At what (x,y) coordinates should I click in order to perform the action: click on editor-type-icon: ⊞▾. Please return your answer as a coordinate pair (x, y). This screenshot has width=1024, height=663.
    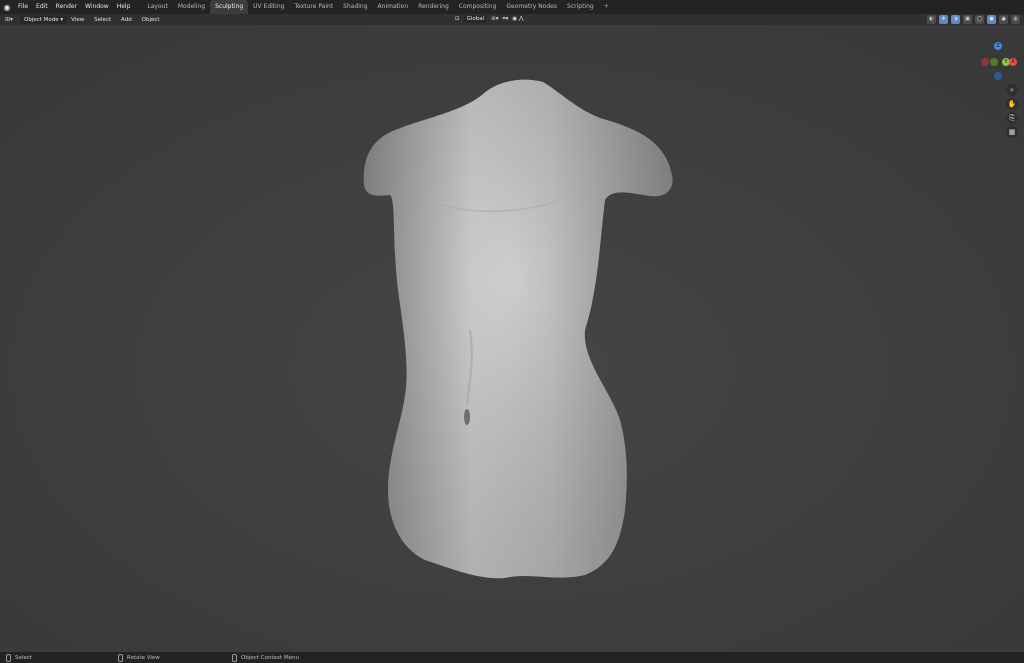
    Looking at the image, I should click on (9, 19).